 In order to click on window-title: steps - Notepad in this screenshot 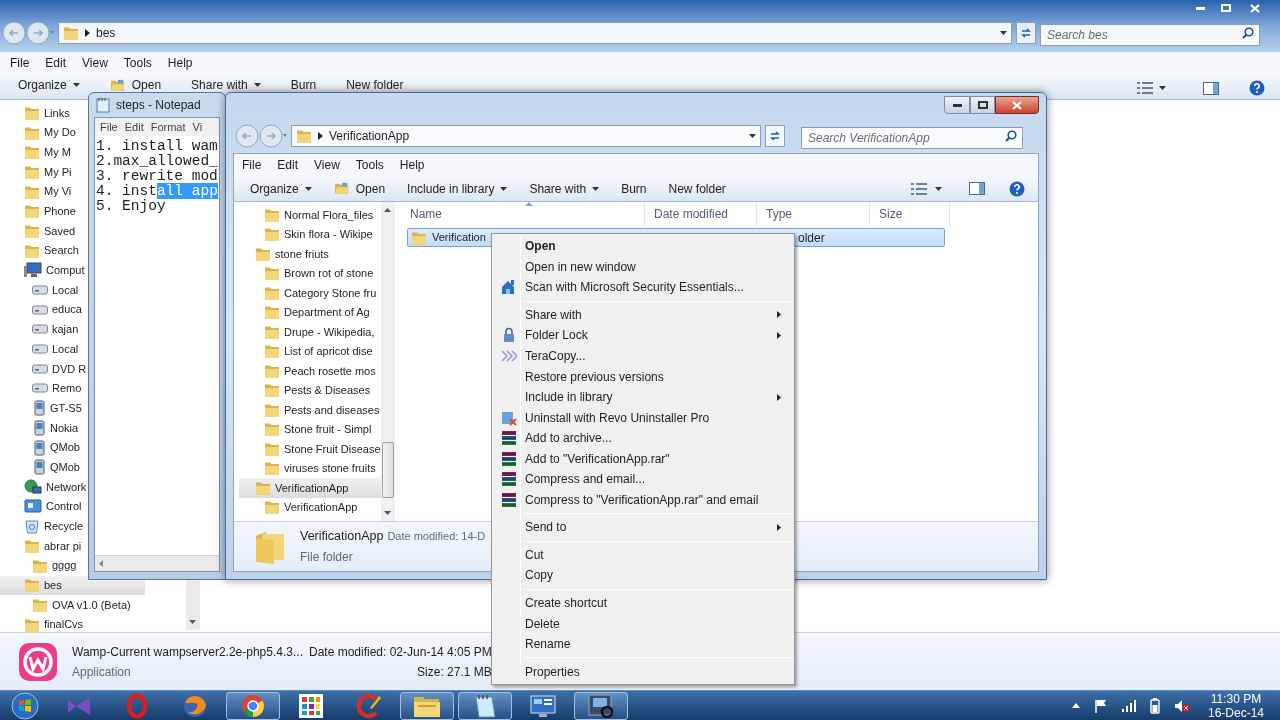, I will do `click(158, 105)`.